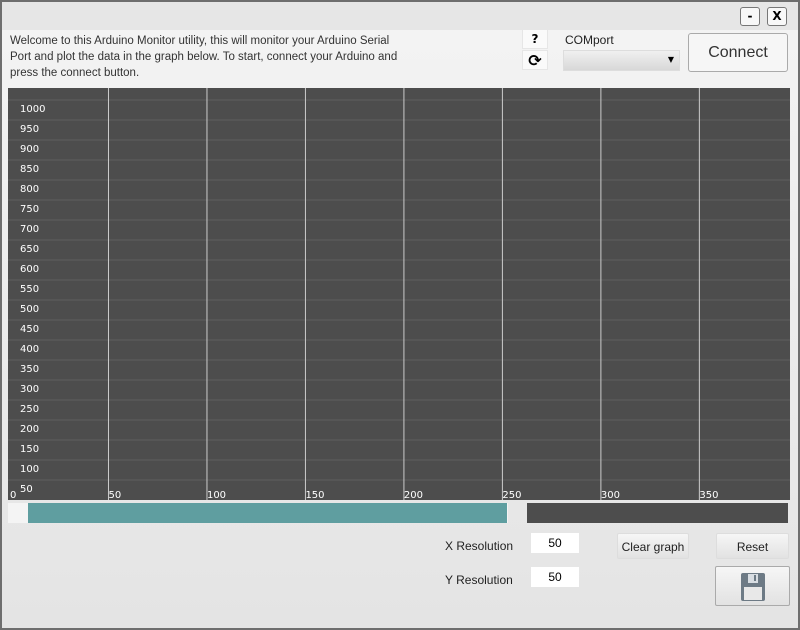  What do you see at coordinates (413, 495) in the screenshot?
I see `x-tick-label: 200` at bounding box center [413, 495].